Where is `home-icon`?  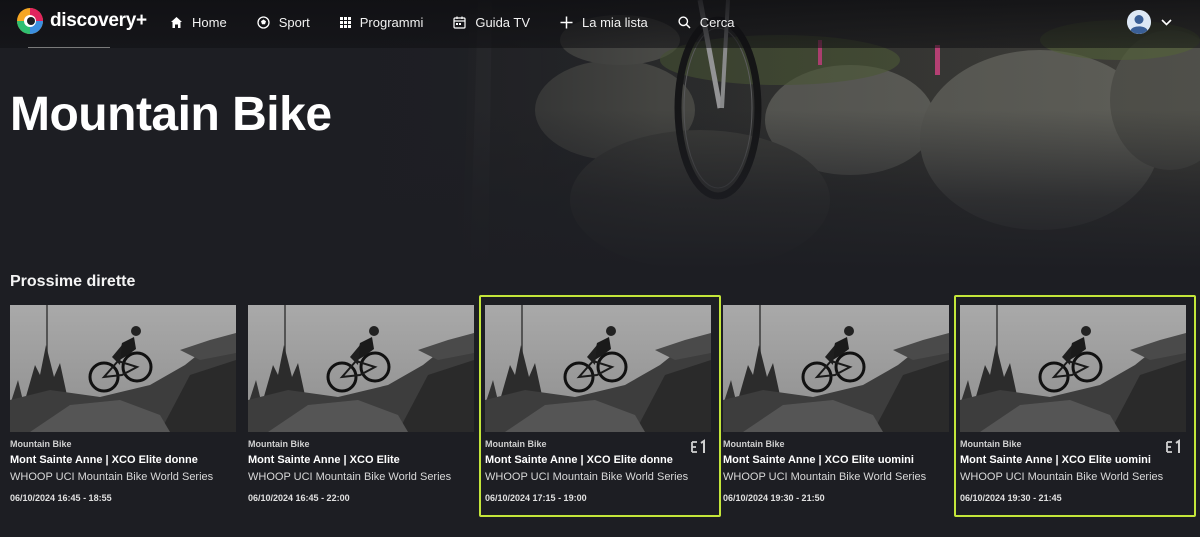 home-icon is located at coordinates (176, 22).